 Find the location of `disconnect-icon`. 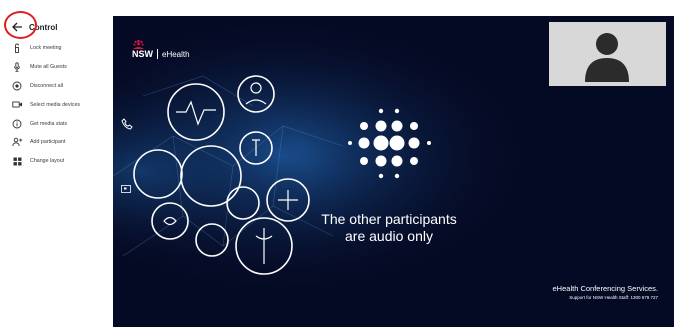

disconnect-icon is located at coordinates (17, 86).